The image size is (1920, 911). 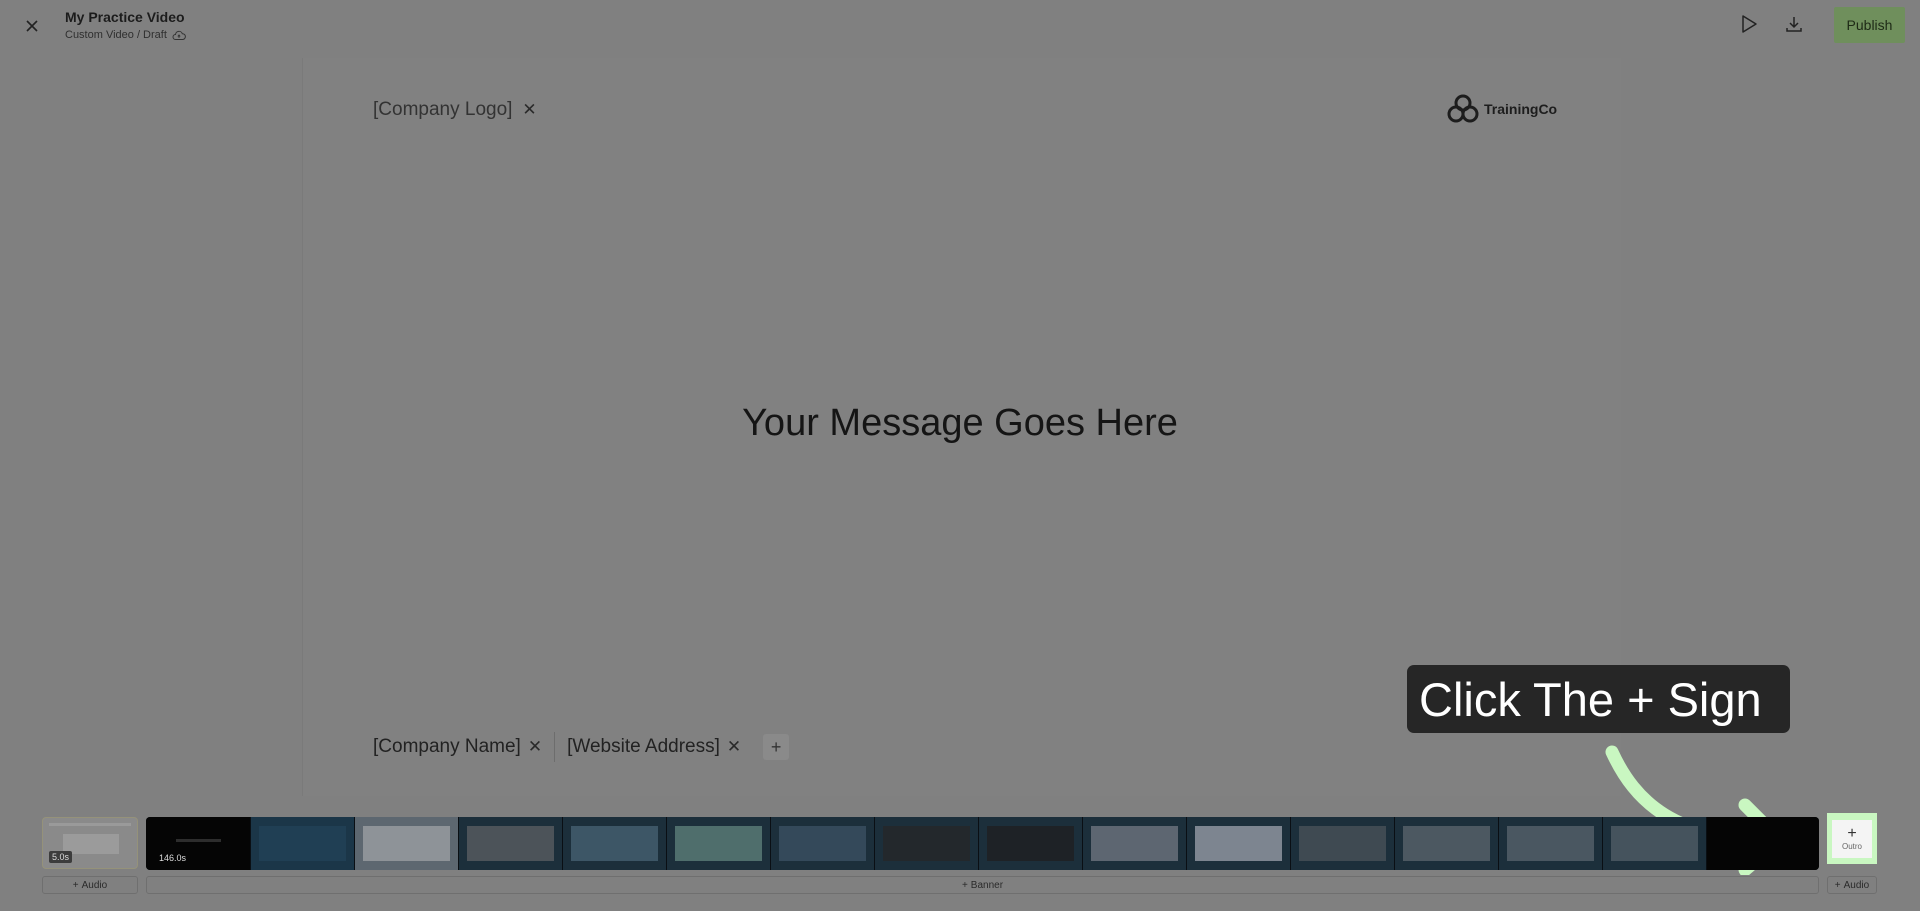 I want to click on add-outro-button: + Outro, so click(x=1852, y=838).